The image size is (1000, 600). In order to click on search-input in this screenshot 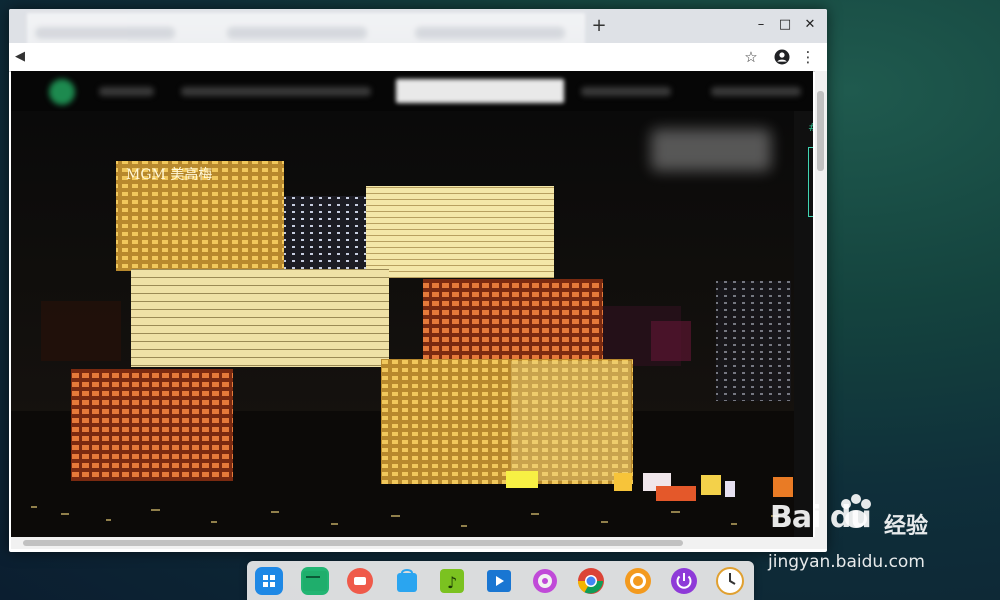, I will do `click(480, 91)`.